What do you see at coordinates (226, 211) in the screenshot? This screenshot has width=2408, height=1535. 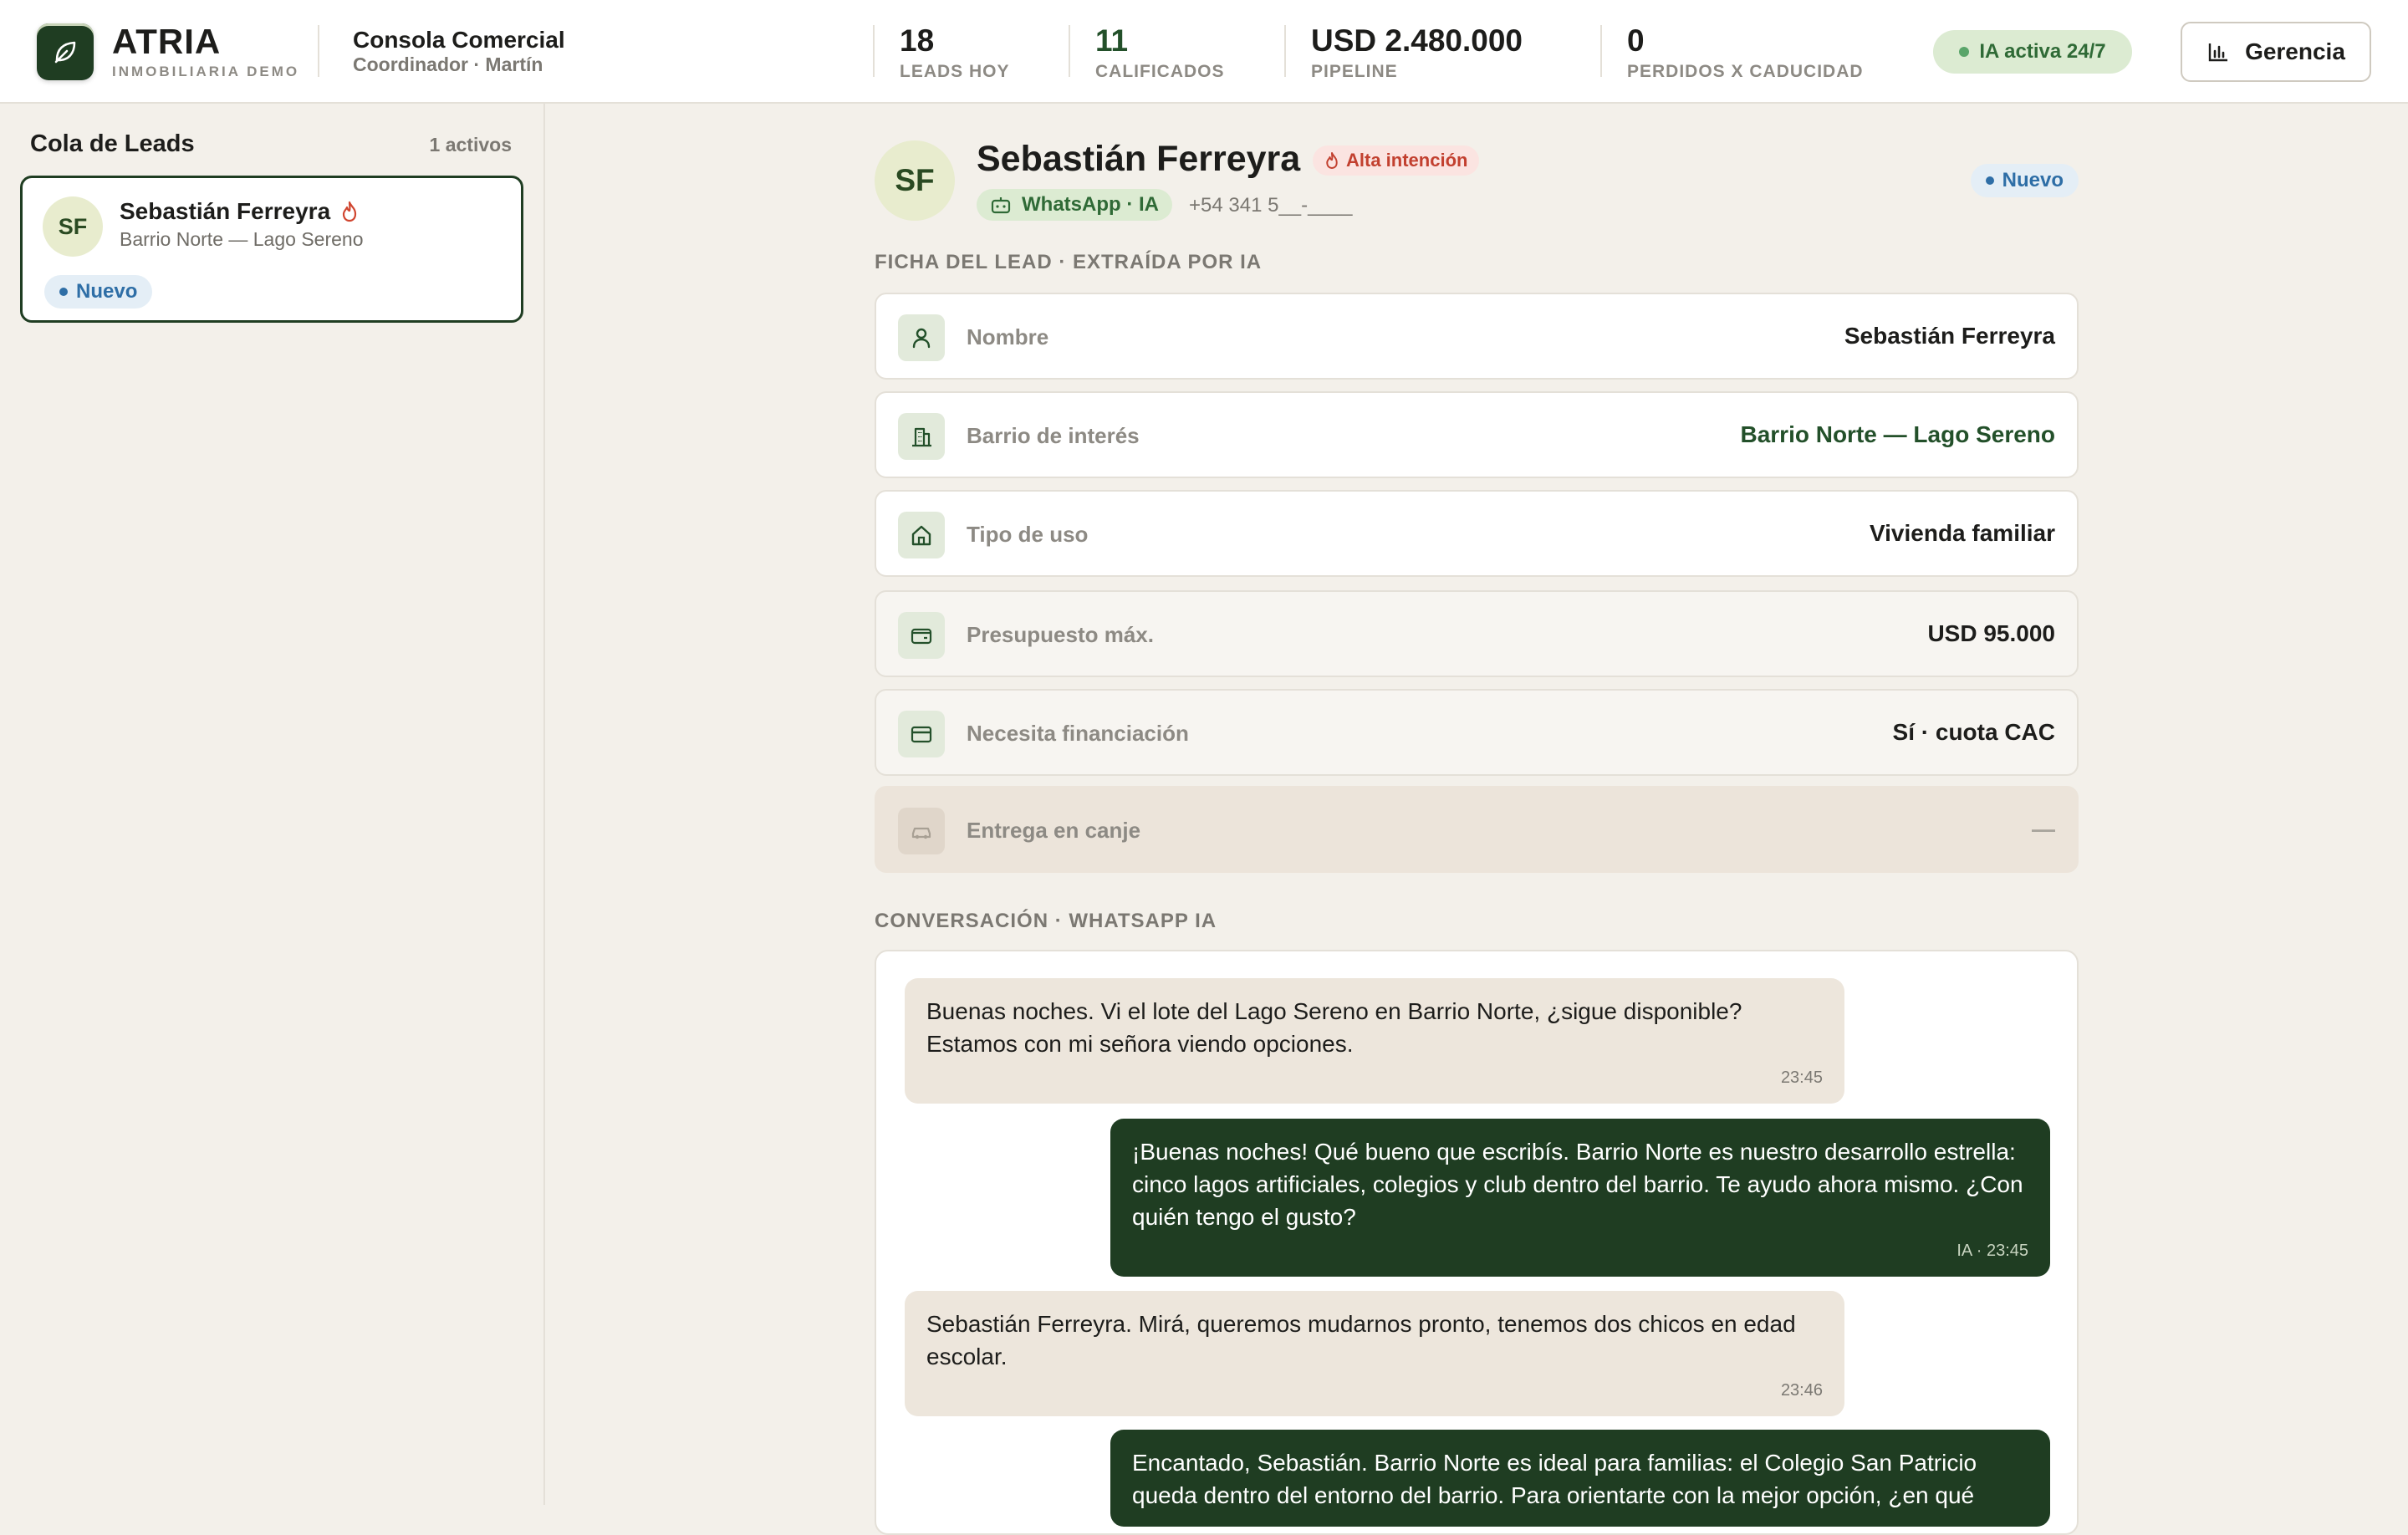 I see `lead-card-name: Sebastián Ferreyra` at bounding box center [226, 211].